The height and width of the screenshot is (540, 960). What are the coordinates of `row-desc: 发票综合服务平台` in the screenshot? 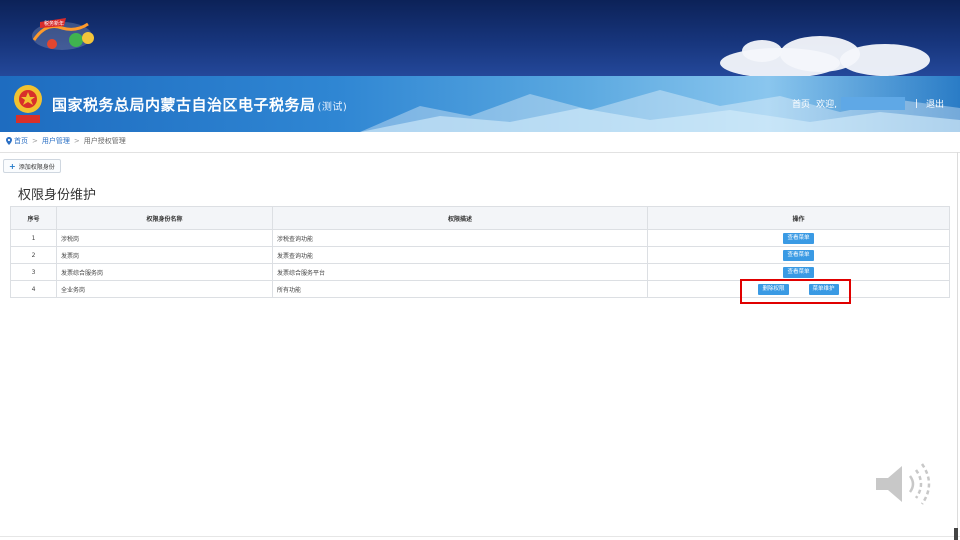 It's located at (460, 272).